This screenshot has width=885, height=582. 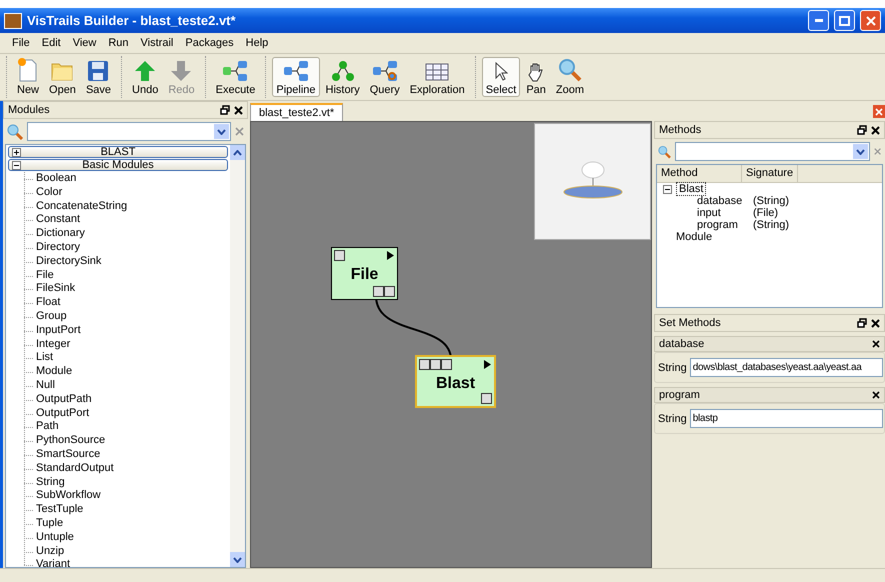 I want to click on pipeline-module: File, so click(x=364, y=273).